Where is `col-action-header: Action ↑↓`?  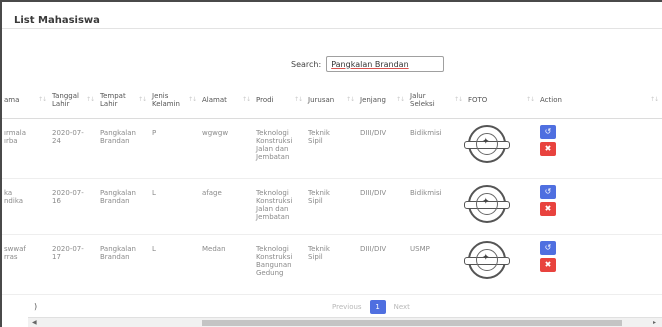
col-action-header: Action ↑↓ is located at coordinates (600, 100).